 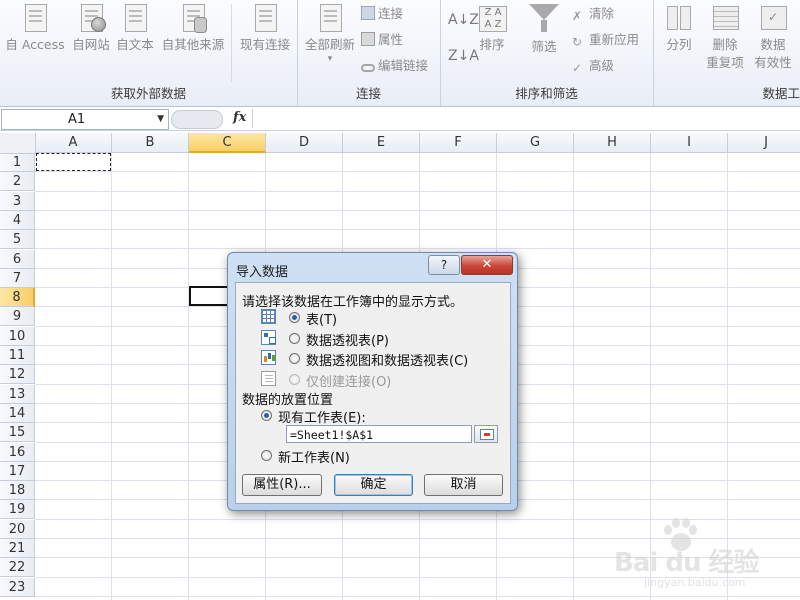 What do you see at coordinates (725, 18) in the screenshot?
I see `remove-duplicates-icon` at bounding box center [725, 18].